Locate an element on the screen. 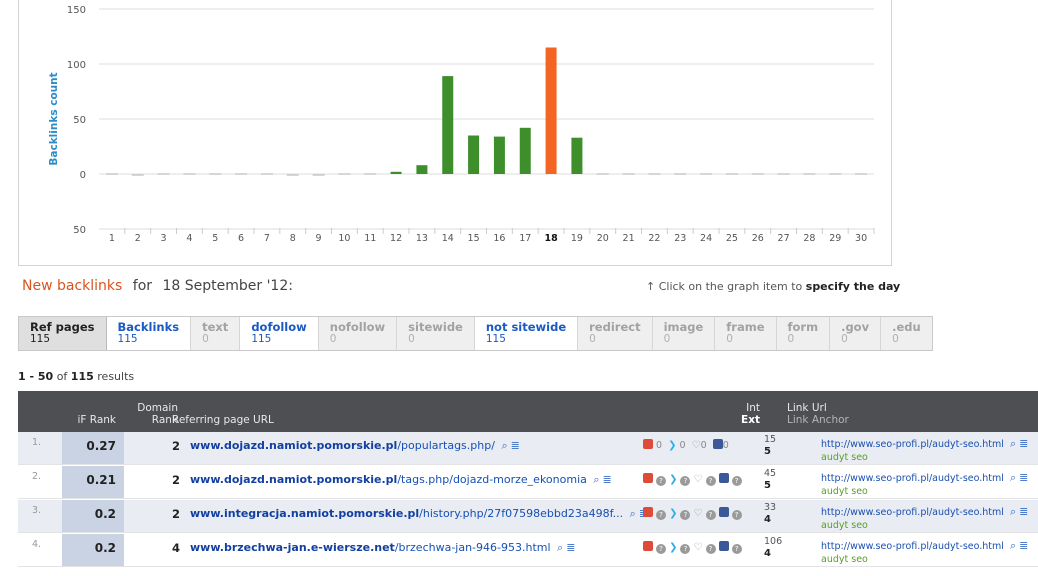 This screenshot has width=1038, height=576. like-count: 0 is located at coordinates (703, 445).